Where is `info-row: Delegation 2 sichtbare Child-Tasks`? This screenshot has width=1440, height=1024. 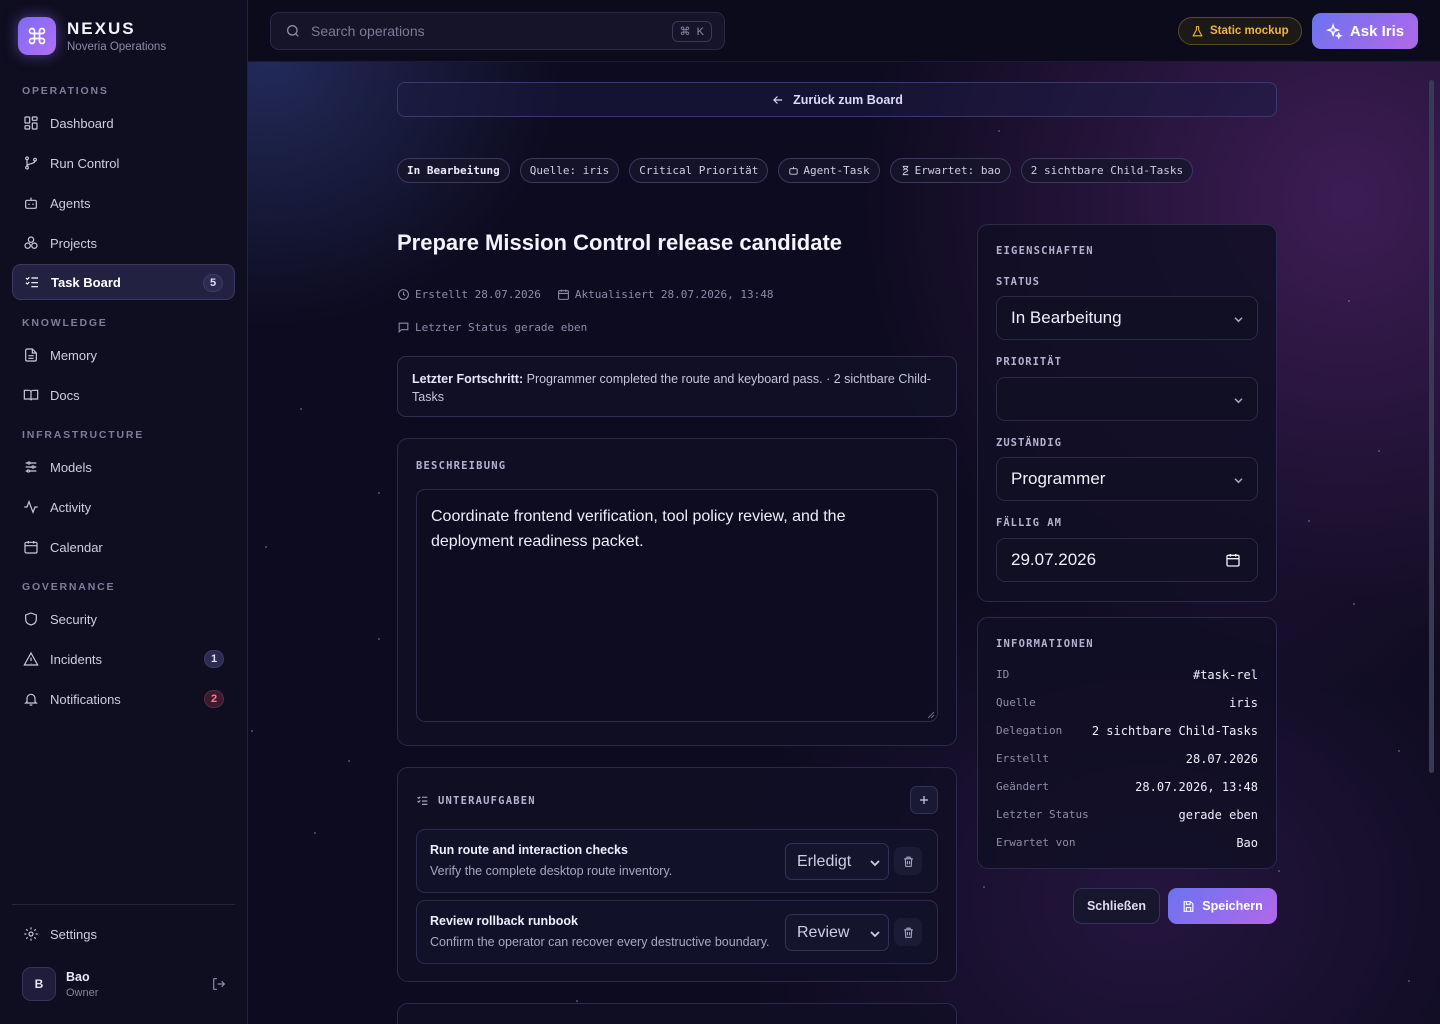 info-row: Delegation 2 sichtbare Child-Tasks is located at coordinates (1127, 731).